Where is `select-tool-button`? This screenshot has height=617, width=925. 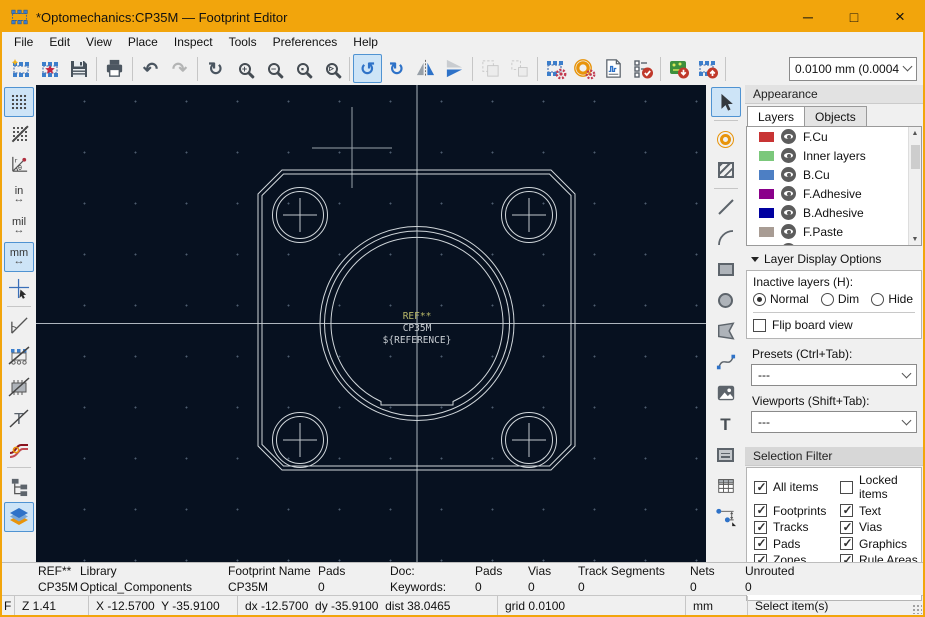
select-tool-button is located at coordinates (725, 102).